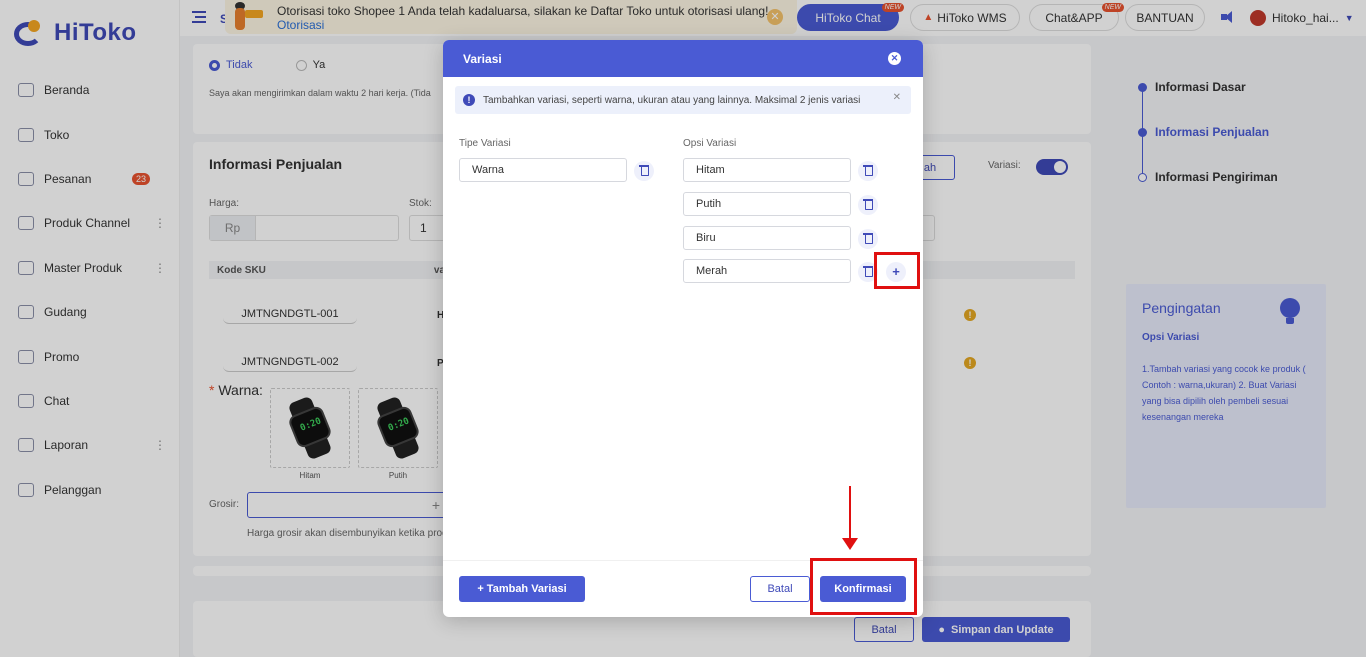 This screenshot has width=1366, height=657. I want to click on variation-option-input: Merah, so click(767, 271).